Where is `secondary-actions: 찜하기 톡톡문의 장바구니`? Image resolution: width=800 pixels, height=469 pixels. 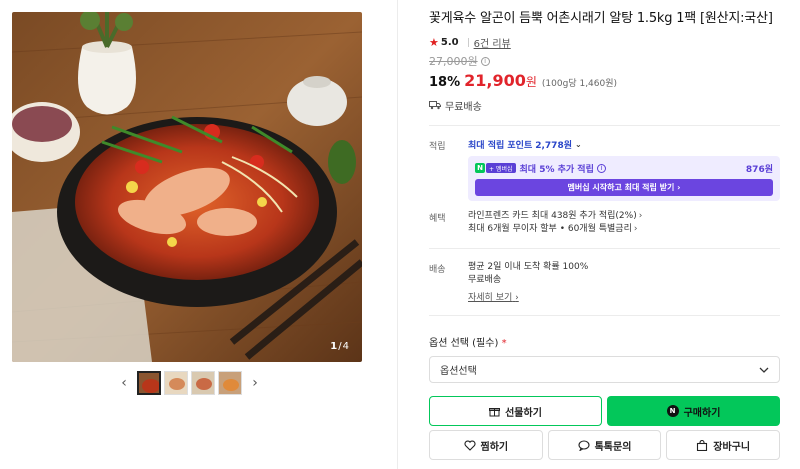
secondary-actions: 찜하기 톡톡문의 장바구니 is located at coordinates (605, 445).